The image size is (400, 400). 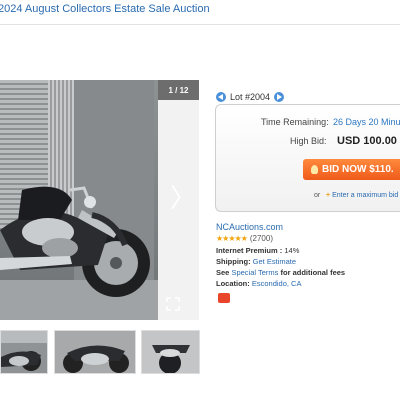 I want to click on max-bid-or: or, so click(x=317, y=195).